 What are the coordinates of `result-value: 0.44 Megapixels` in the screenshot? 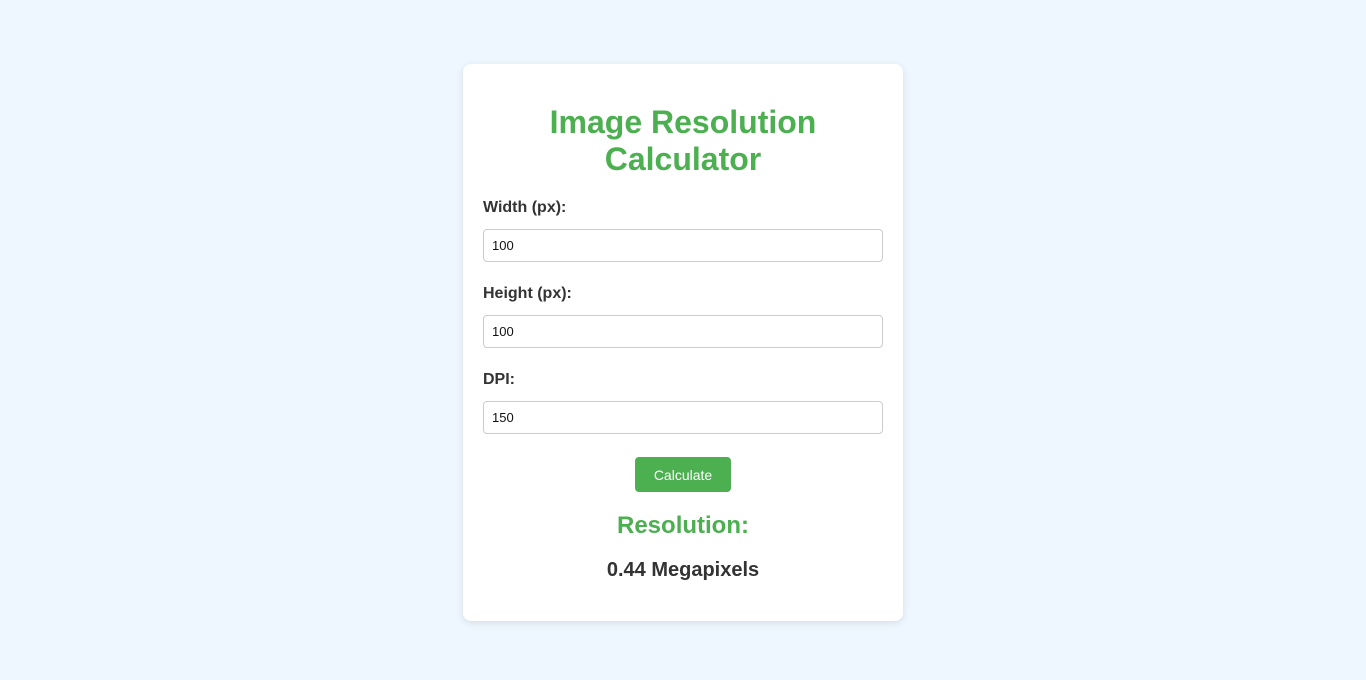 It's located at (683, 570).